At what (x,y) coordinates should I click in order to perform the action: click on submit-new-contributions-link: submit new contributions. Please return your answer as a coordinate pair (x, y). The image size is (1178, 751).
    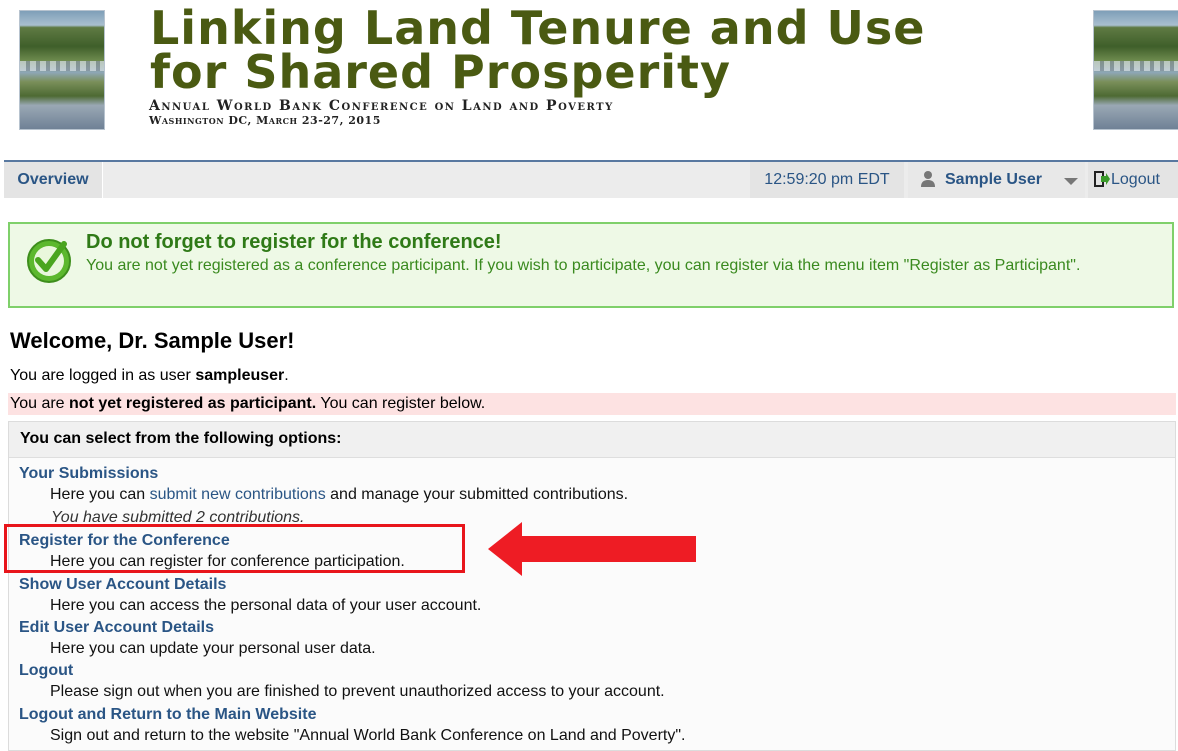
    Looking at the image, I should click on (238, 494).